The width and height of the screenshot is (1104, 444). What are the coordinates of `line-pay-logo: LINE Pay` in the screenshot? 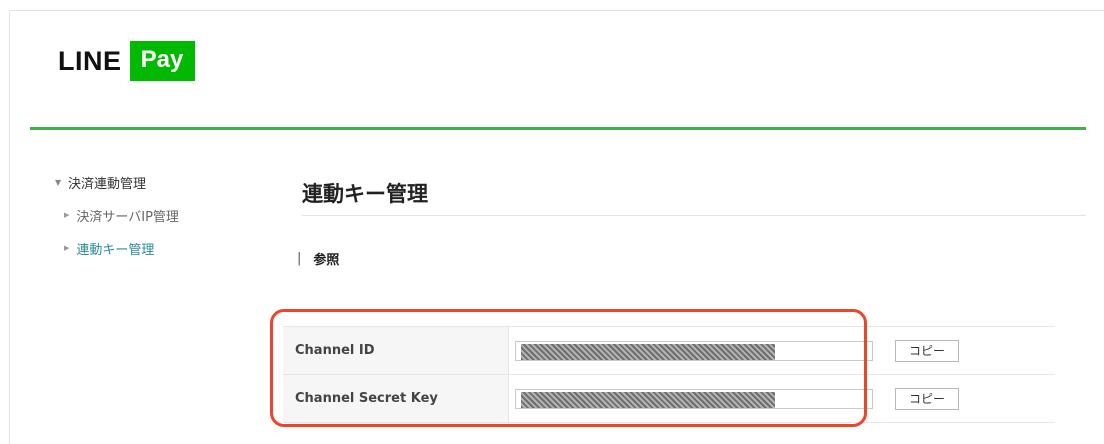 It's located at (126, 61).